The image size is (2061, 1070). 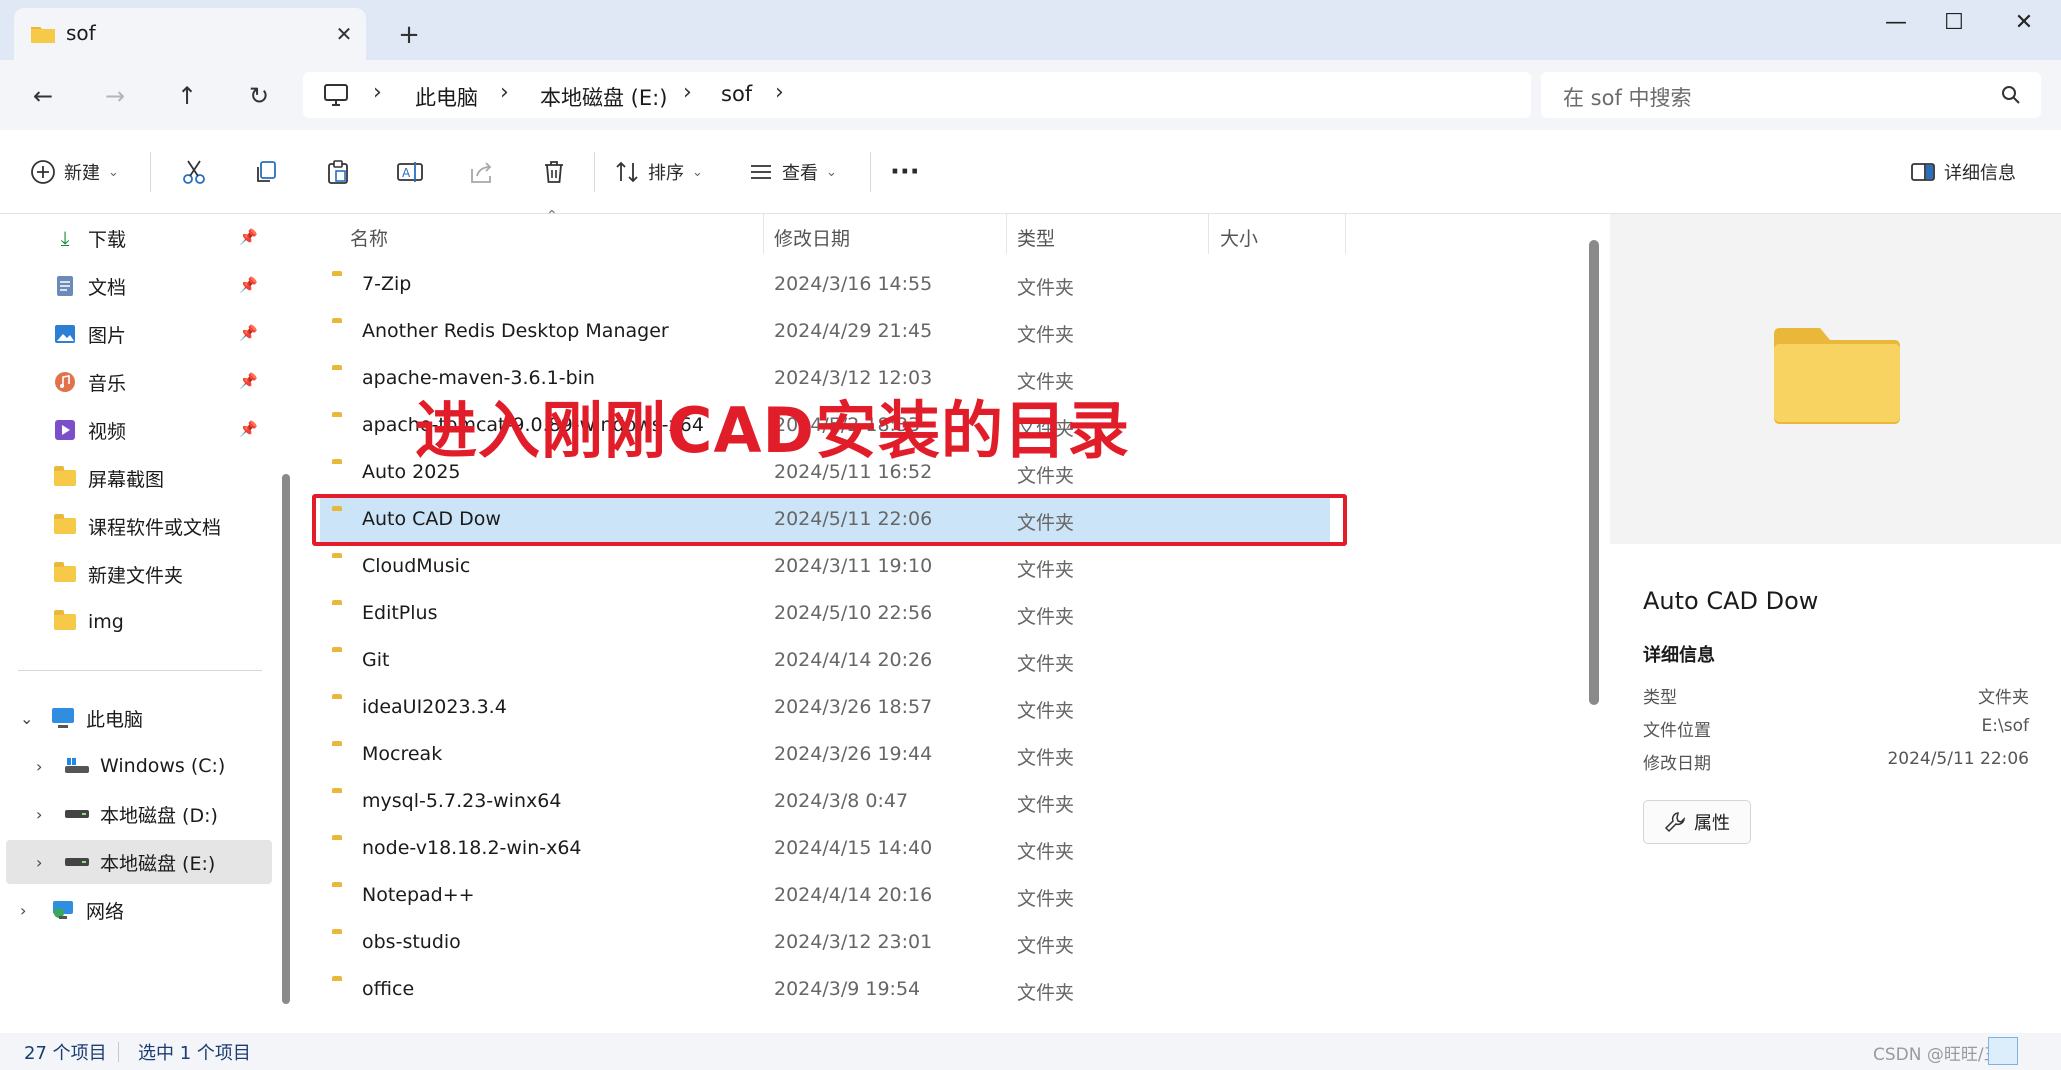 I want to click on maximize-button: ☐, so click(x=1954, y=22).